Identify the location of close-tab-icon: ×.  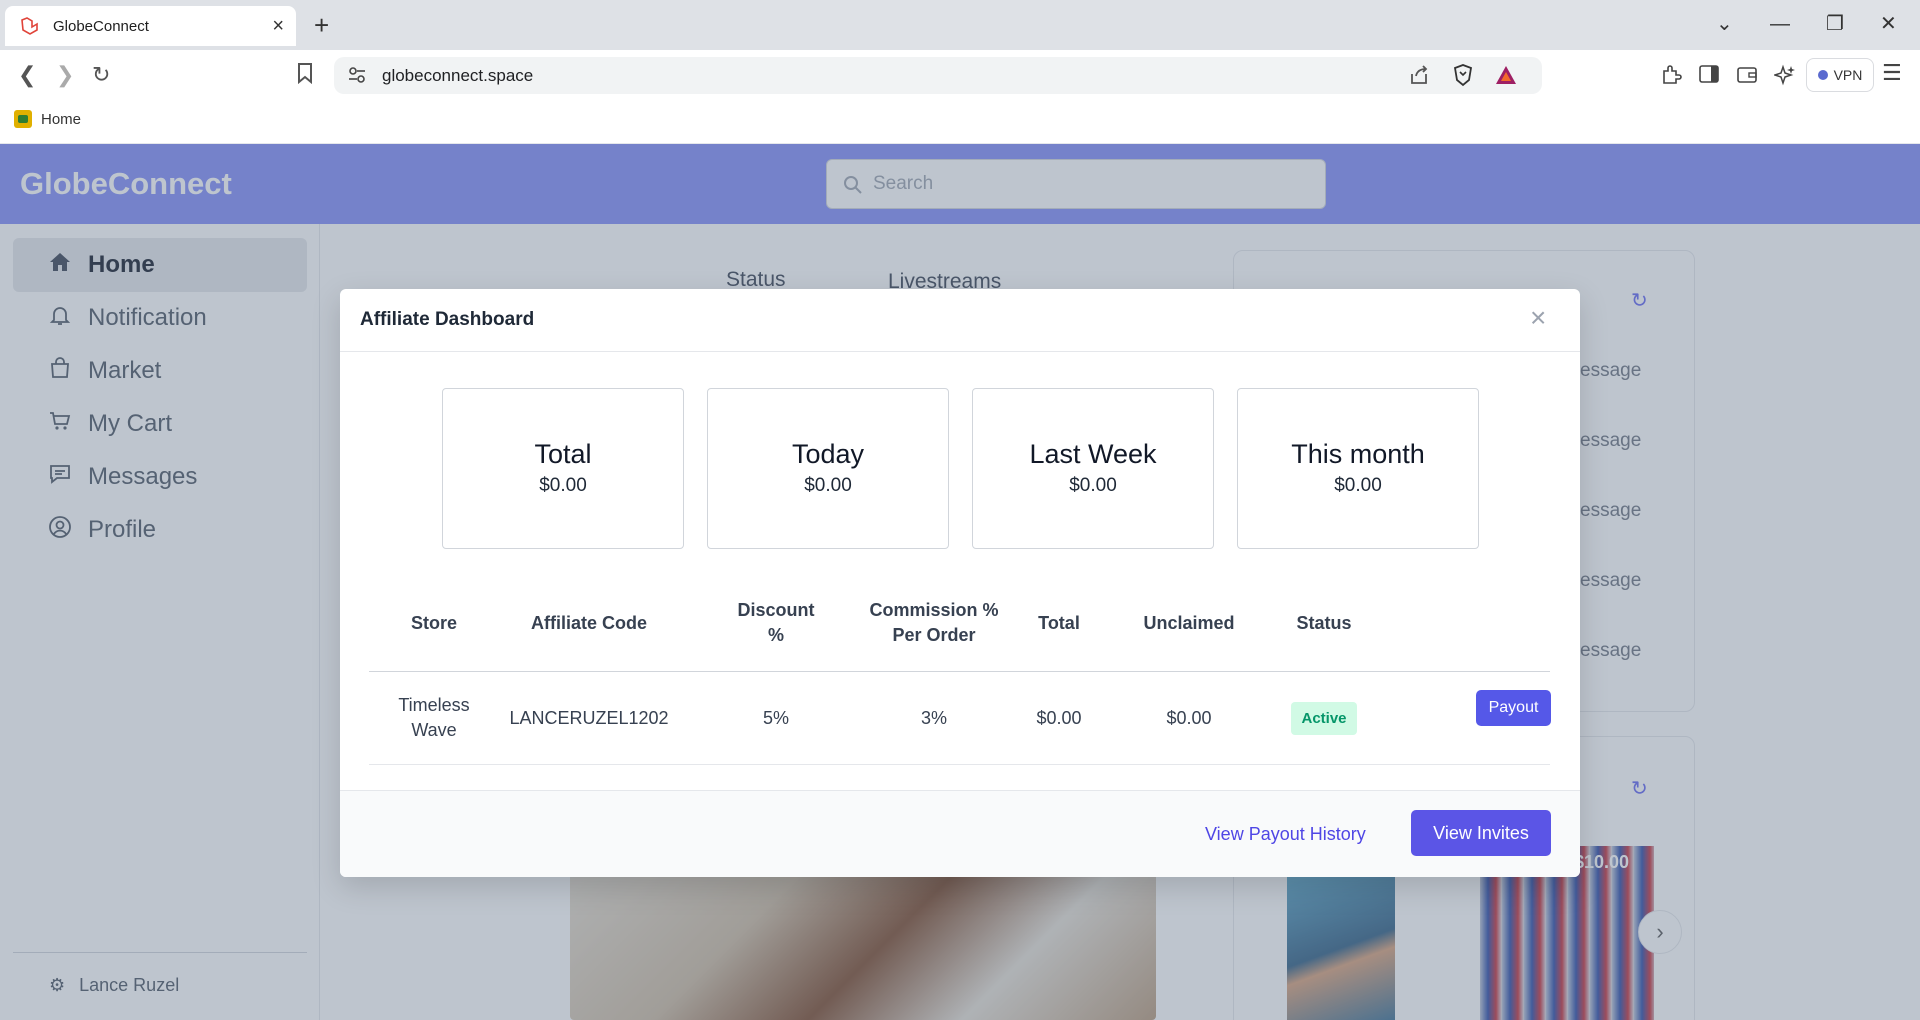
(278, 26).